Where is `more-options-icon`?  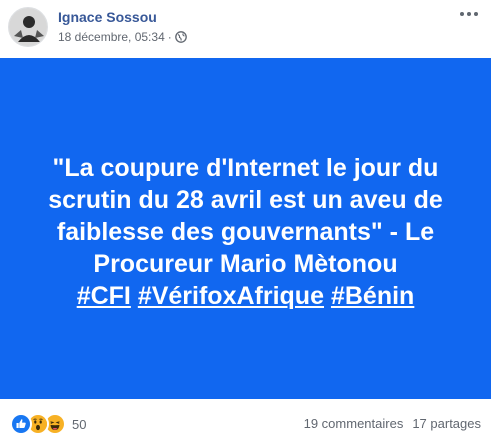
more-options-icon is located at coordinates (469, 14).